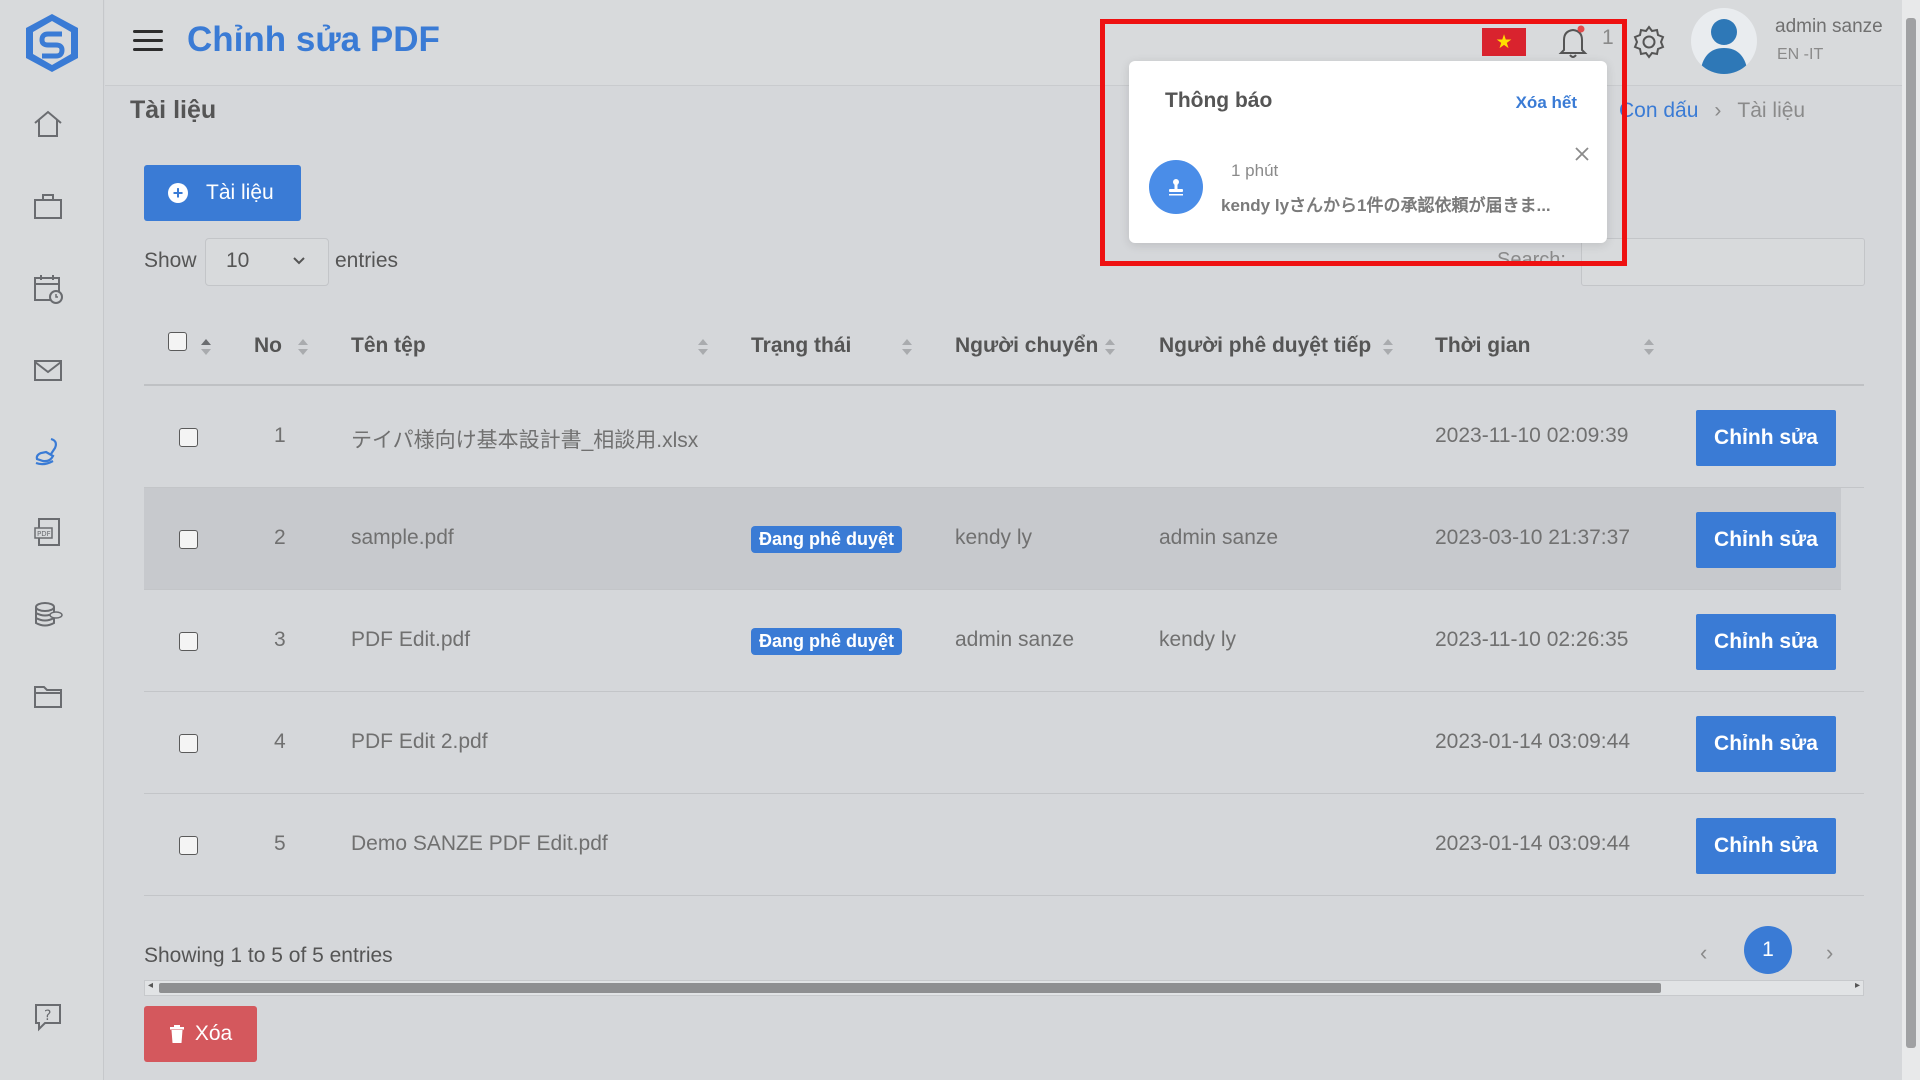  What do you see at coordinates (268, 346) in the screenshot?
I see `column-header-no: No` at bounding box center [268, 346].